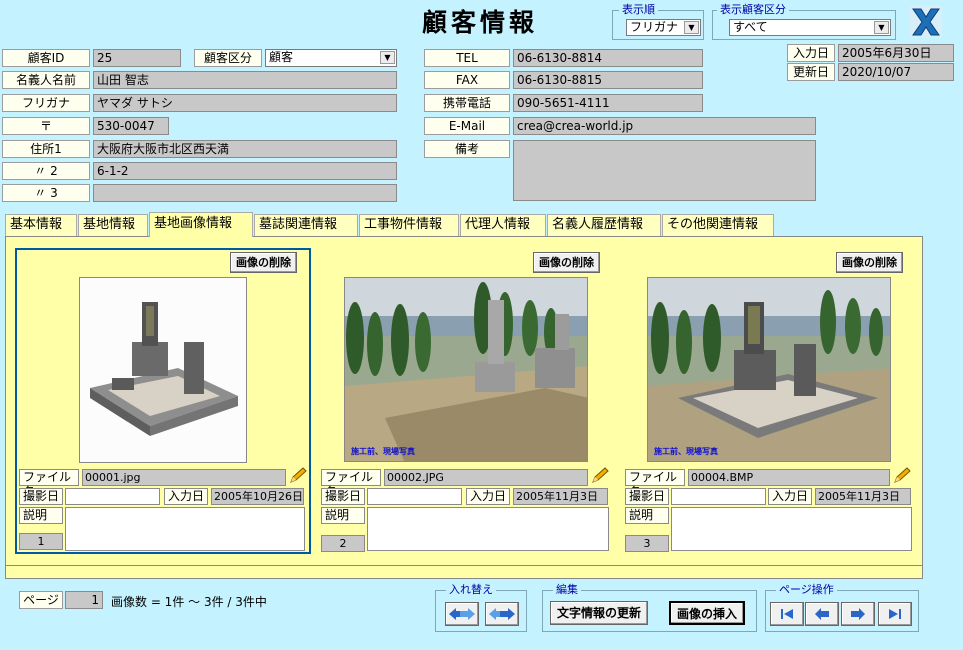 The height and width of the screenshot is (650, 963). Describe the element at coordinates (189, 602) in the screenshot. I see `image-count-text: 画像数 = 1件 ～ 3件 / 3件中` at that location.